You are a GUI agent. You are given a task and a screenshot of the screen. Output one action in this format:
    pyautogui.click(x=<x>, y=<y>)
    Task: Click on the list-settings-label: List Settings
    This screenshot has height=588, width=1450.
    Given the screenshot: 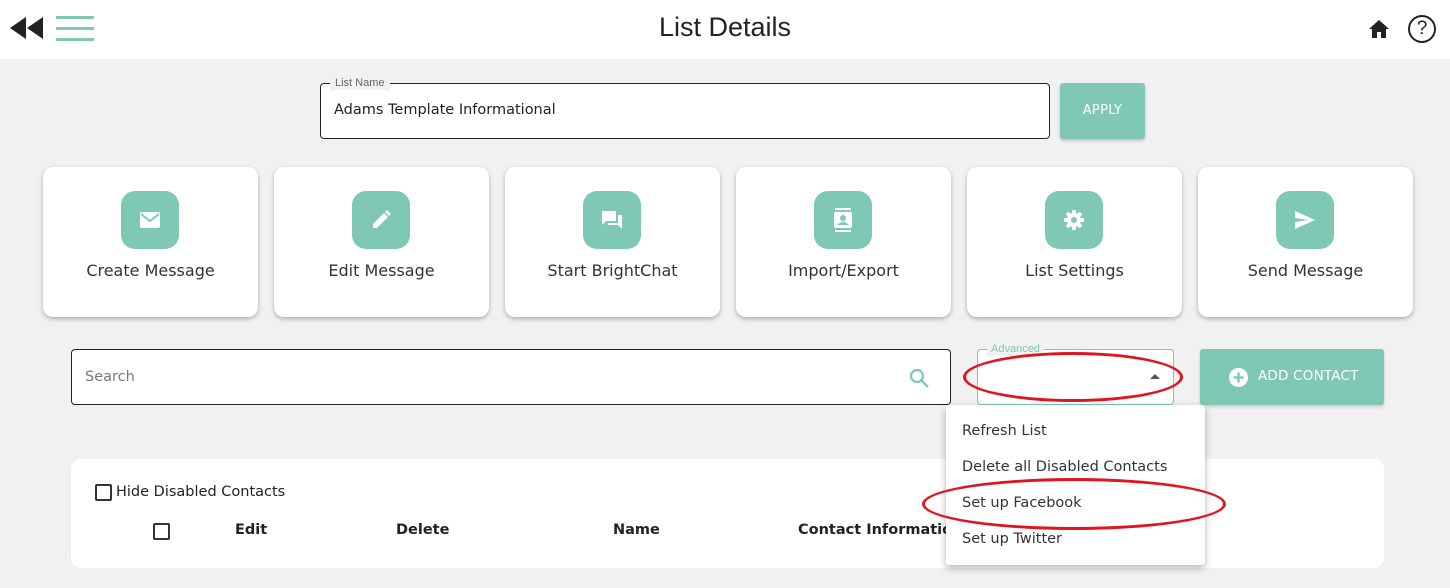 What is the action you would take?
    pyautogui.click(x=1074, y=270)
    